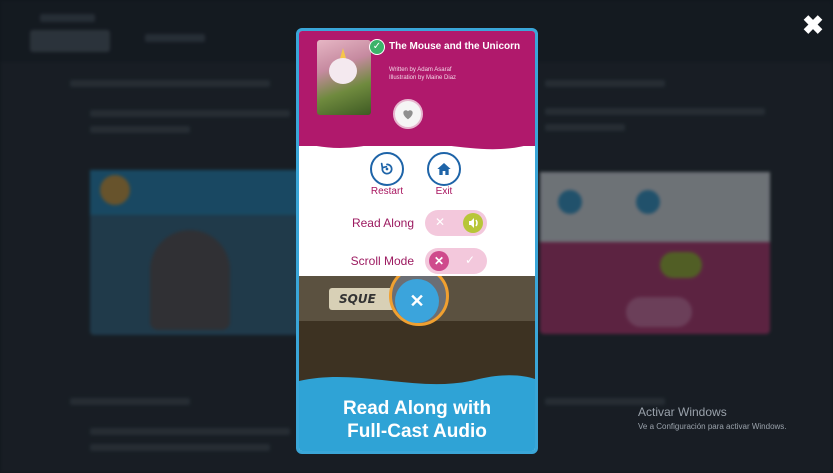 The image size is (833, 473). I want to click on dismiss-preview-button: ✕, so click(417, 301).